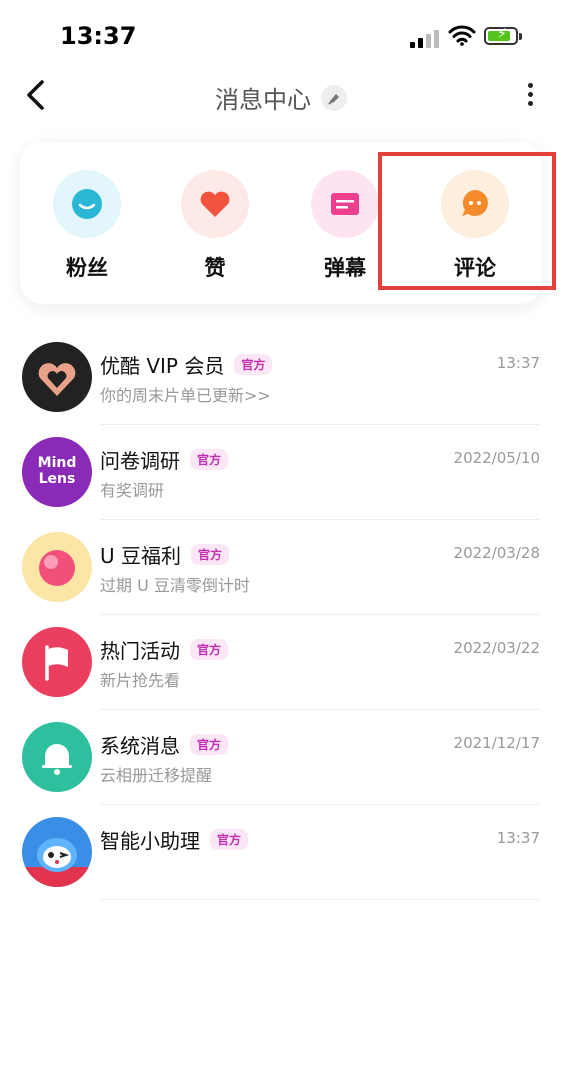 The image size is (562, 1080). What do you see at coordinates (345, 268) in the screenshot?
I see `quick-label: 弹幕` at bounding box center [345, 268].